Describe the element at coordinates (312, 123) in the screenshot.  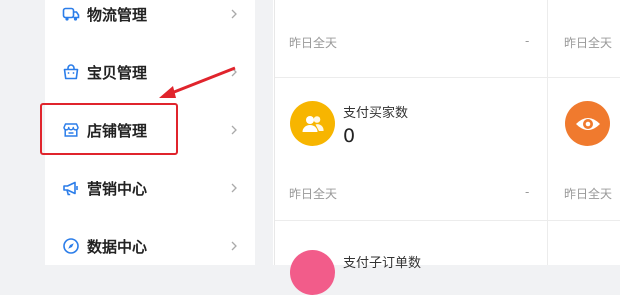
I see `users-icon` at that location.